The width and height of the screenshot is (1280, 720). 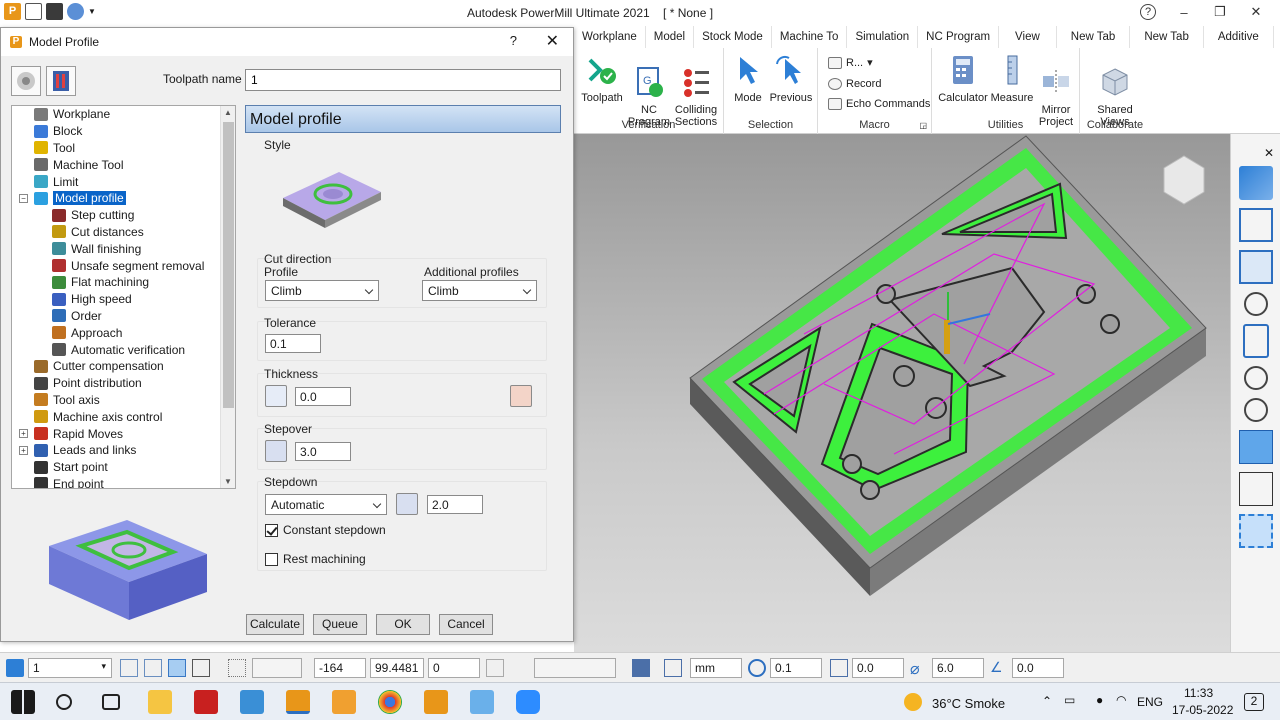 What do you see at coordinates (123, 433) in the screenshot?
I see `tree-item: + Rapid Moves` at bounding box center [123, 433].